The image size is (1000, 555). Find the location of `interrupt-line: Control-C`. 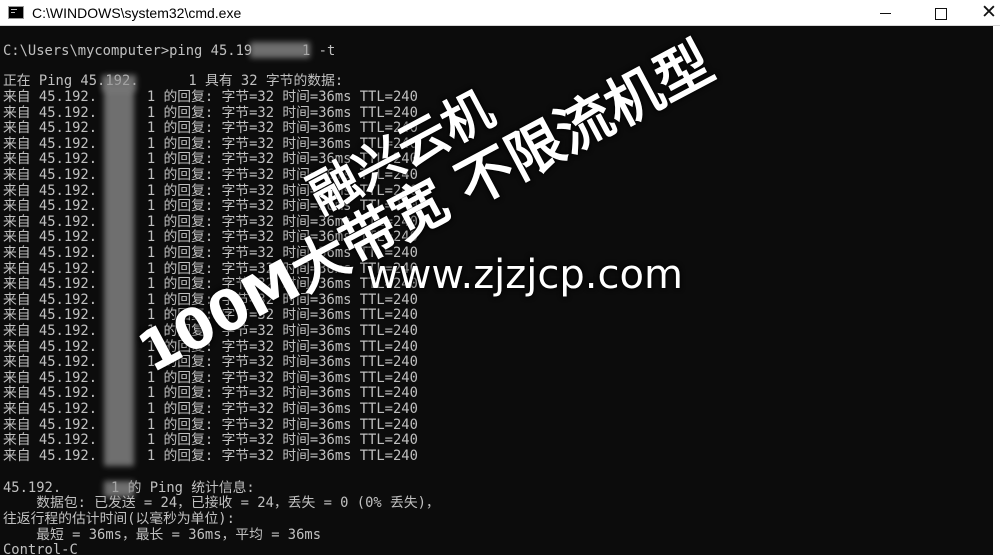

interrupt-line: Control-C is located at coordinates (40, 548).